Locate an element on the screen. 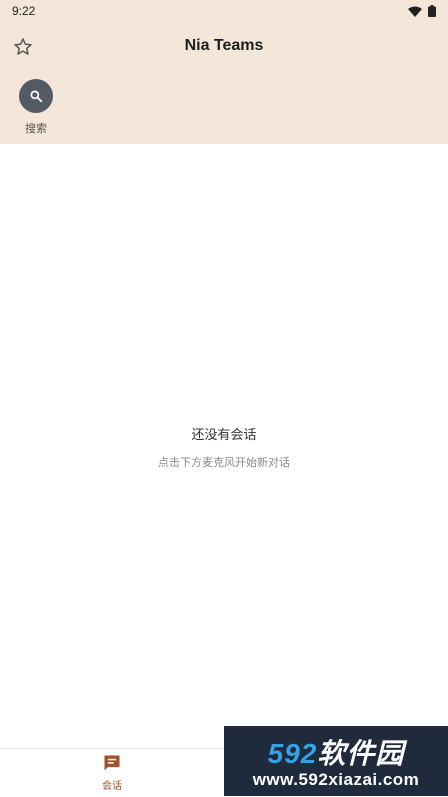  nav-label-conversations: 会话 is located at coordinates (112, 786).